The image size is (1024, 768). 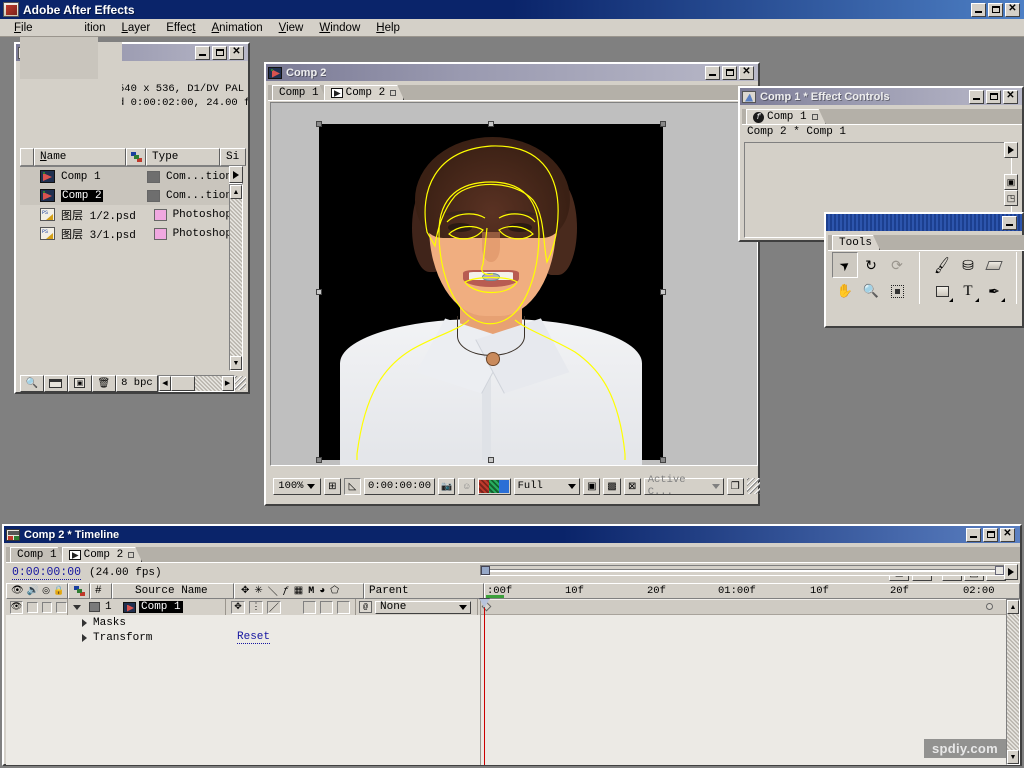 What do you see at coordinates (995, 9) in the screenshot?
I see `app-restore-button` at bounding box center [995, 9].